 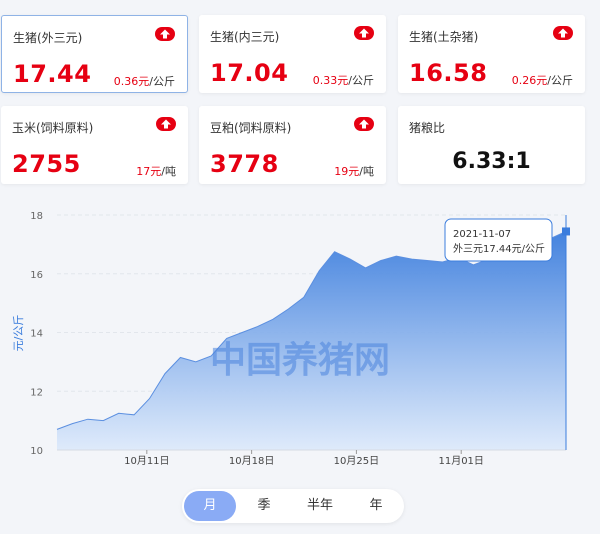 What do you see at coordinates (482, 234) in the screenshot?
I see `tooltip-date: 2021-11-07` at bounding box center [482, 234].